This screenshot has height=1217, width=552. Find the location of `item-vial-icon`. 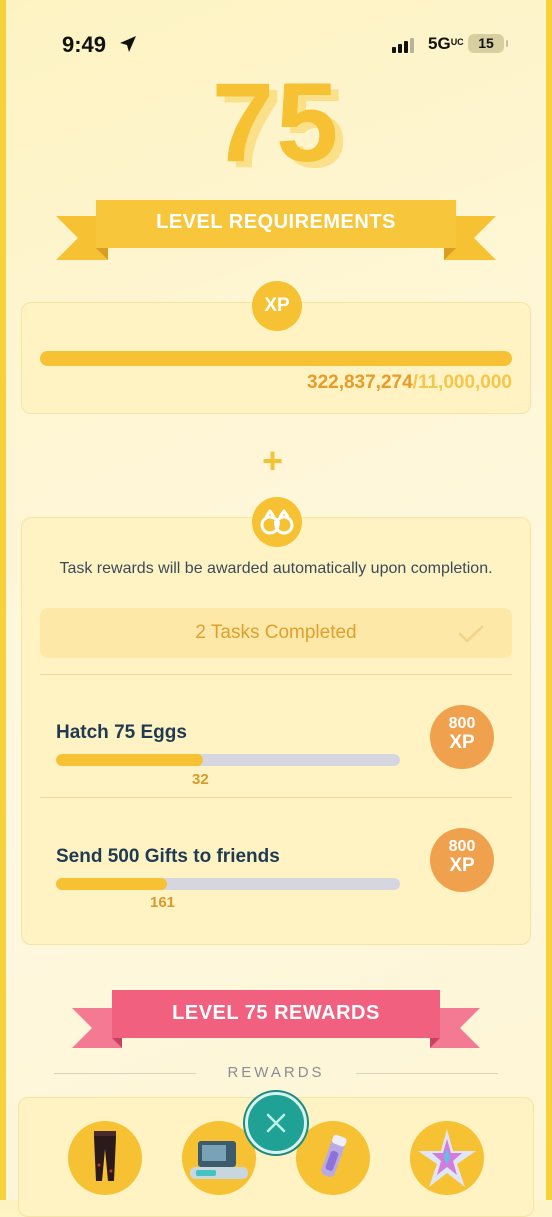

item-vial-icon is located at coordinates (334, 1155).